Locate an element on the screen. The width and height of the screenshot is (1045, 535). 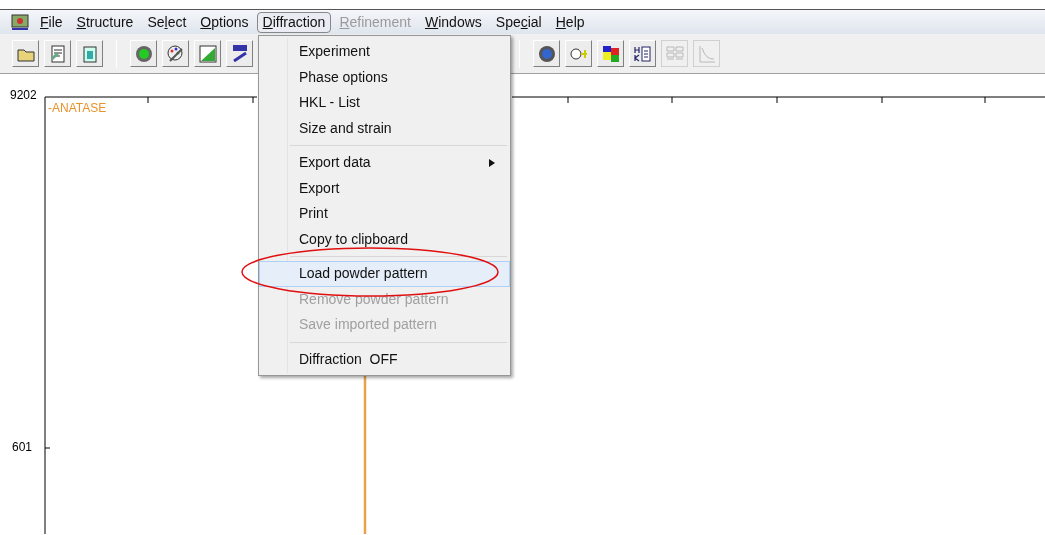
menu-item: File is located at coordinates (51, 22).